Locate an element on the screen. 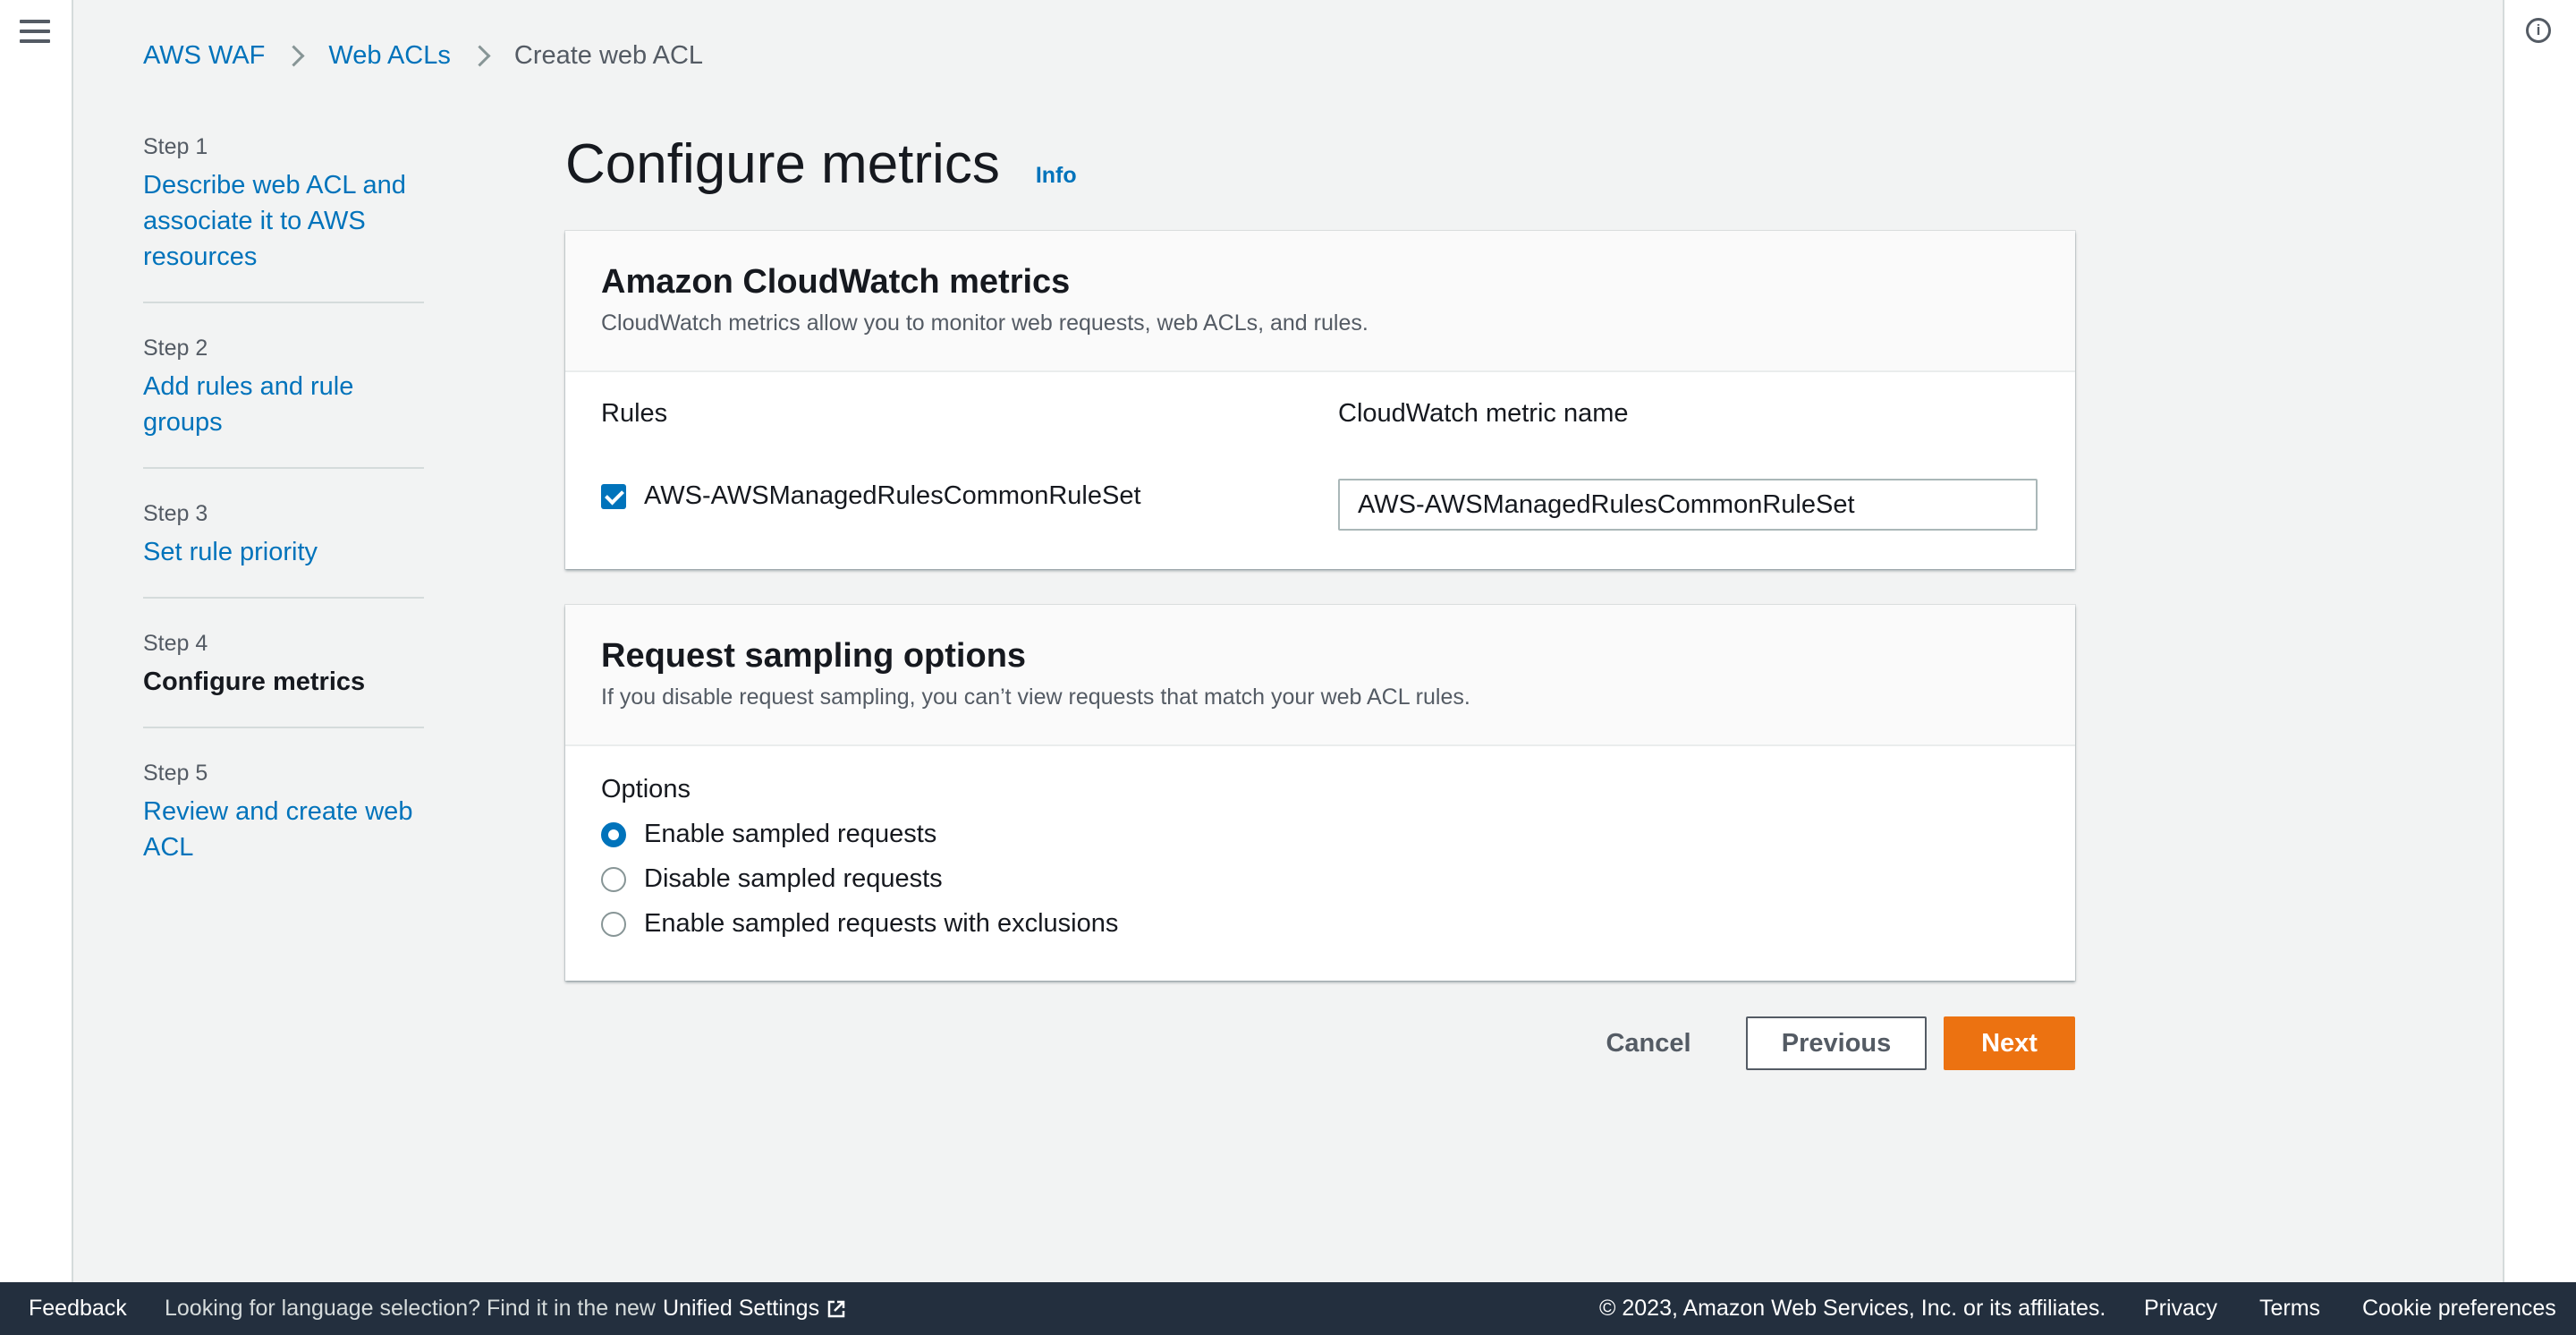 Image resolution: width=2576 pixels, height=1335 pixels. left-nav-rail is located at coordinates (36, 641).